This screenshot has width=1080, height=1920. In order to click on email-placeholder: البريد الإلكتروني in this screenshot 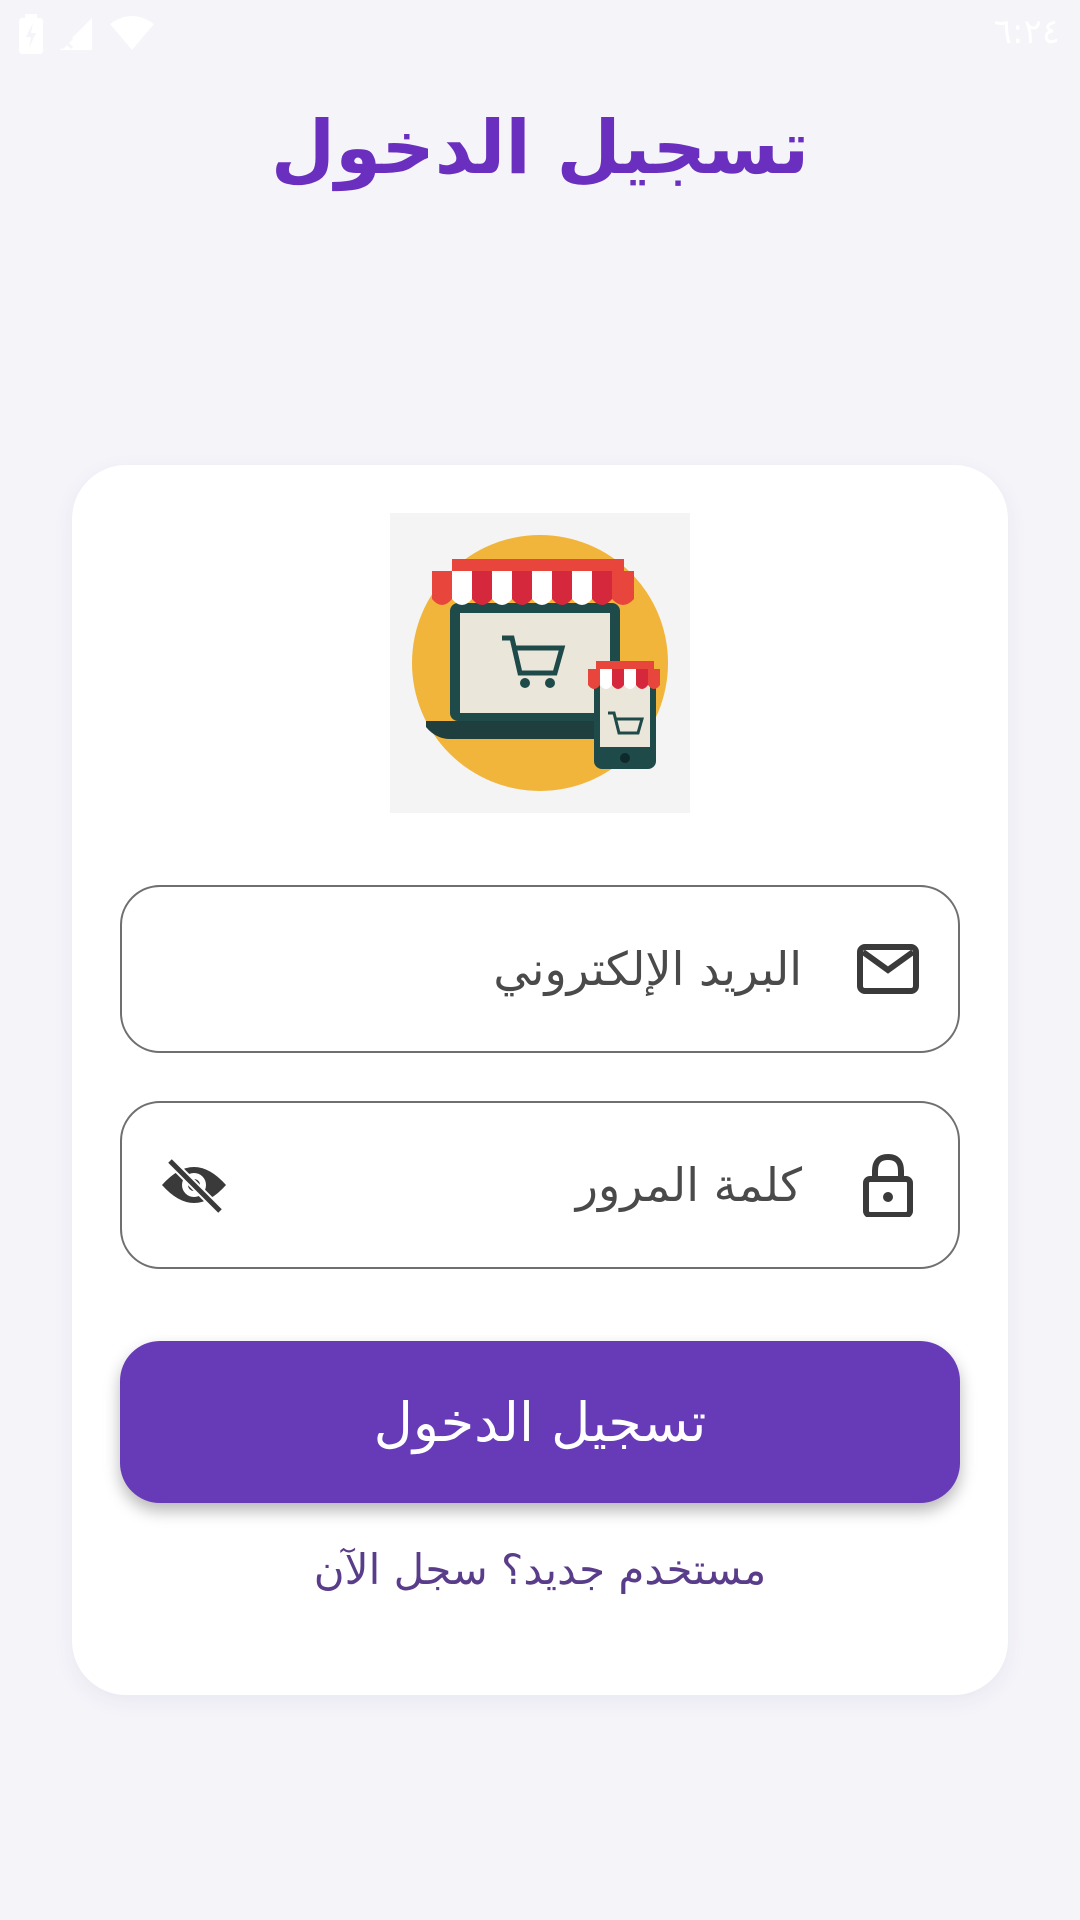, I will do `click(647, 969)`.